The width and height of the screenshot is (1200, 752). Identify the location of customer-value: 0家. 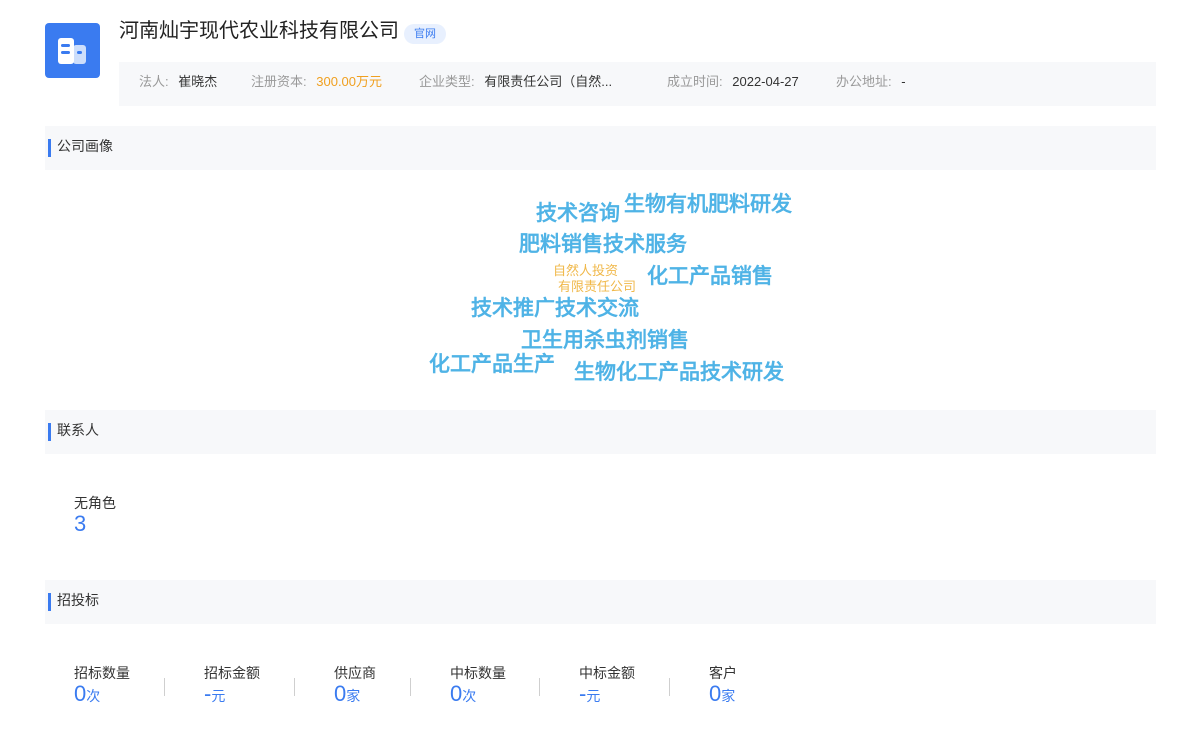
(722, 694).